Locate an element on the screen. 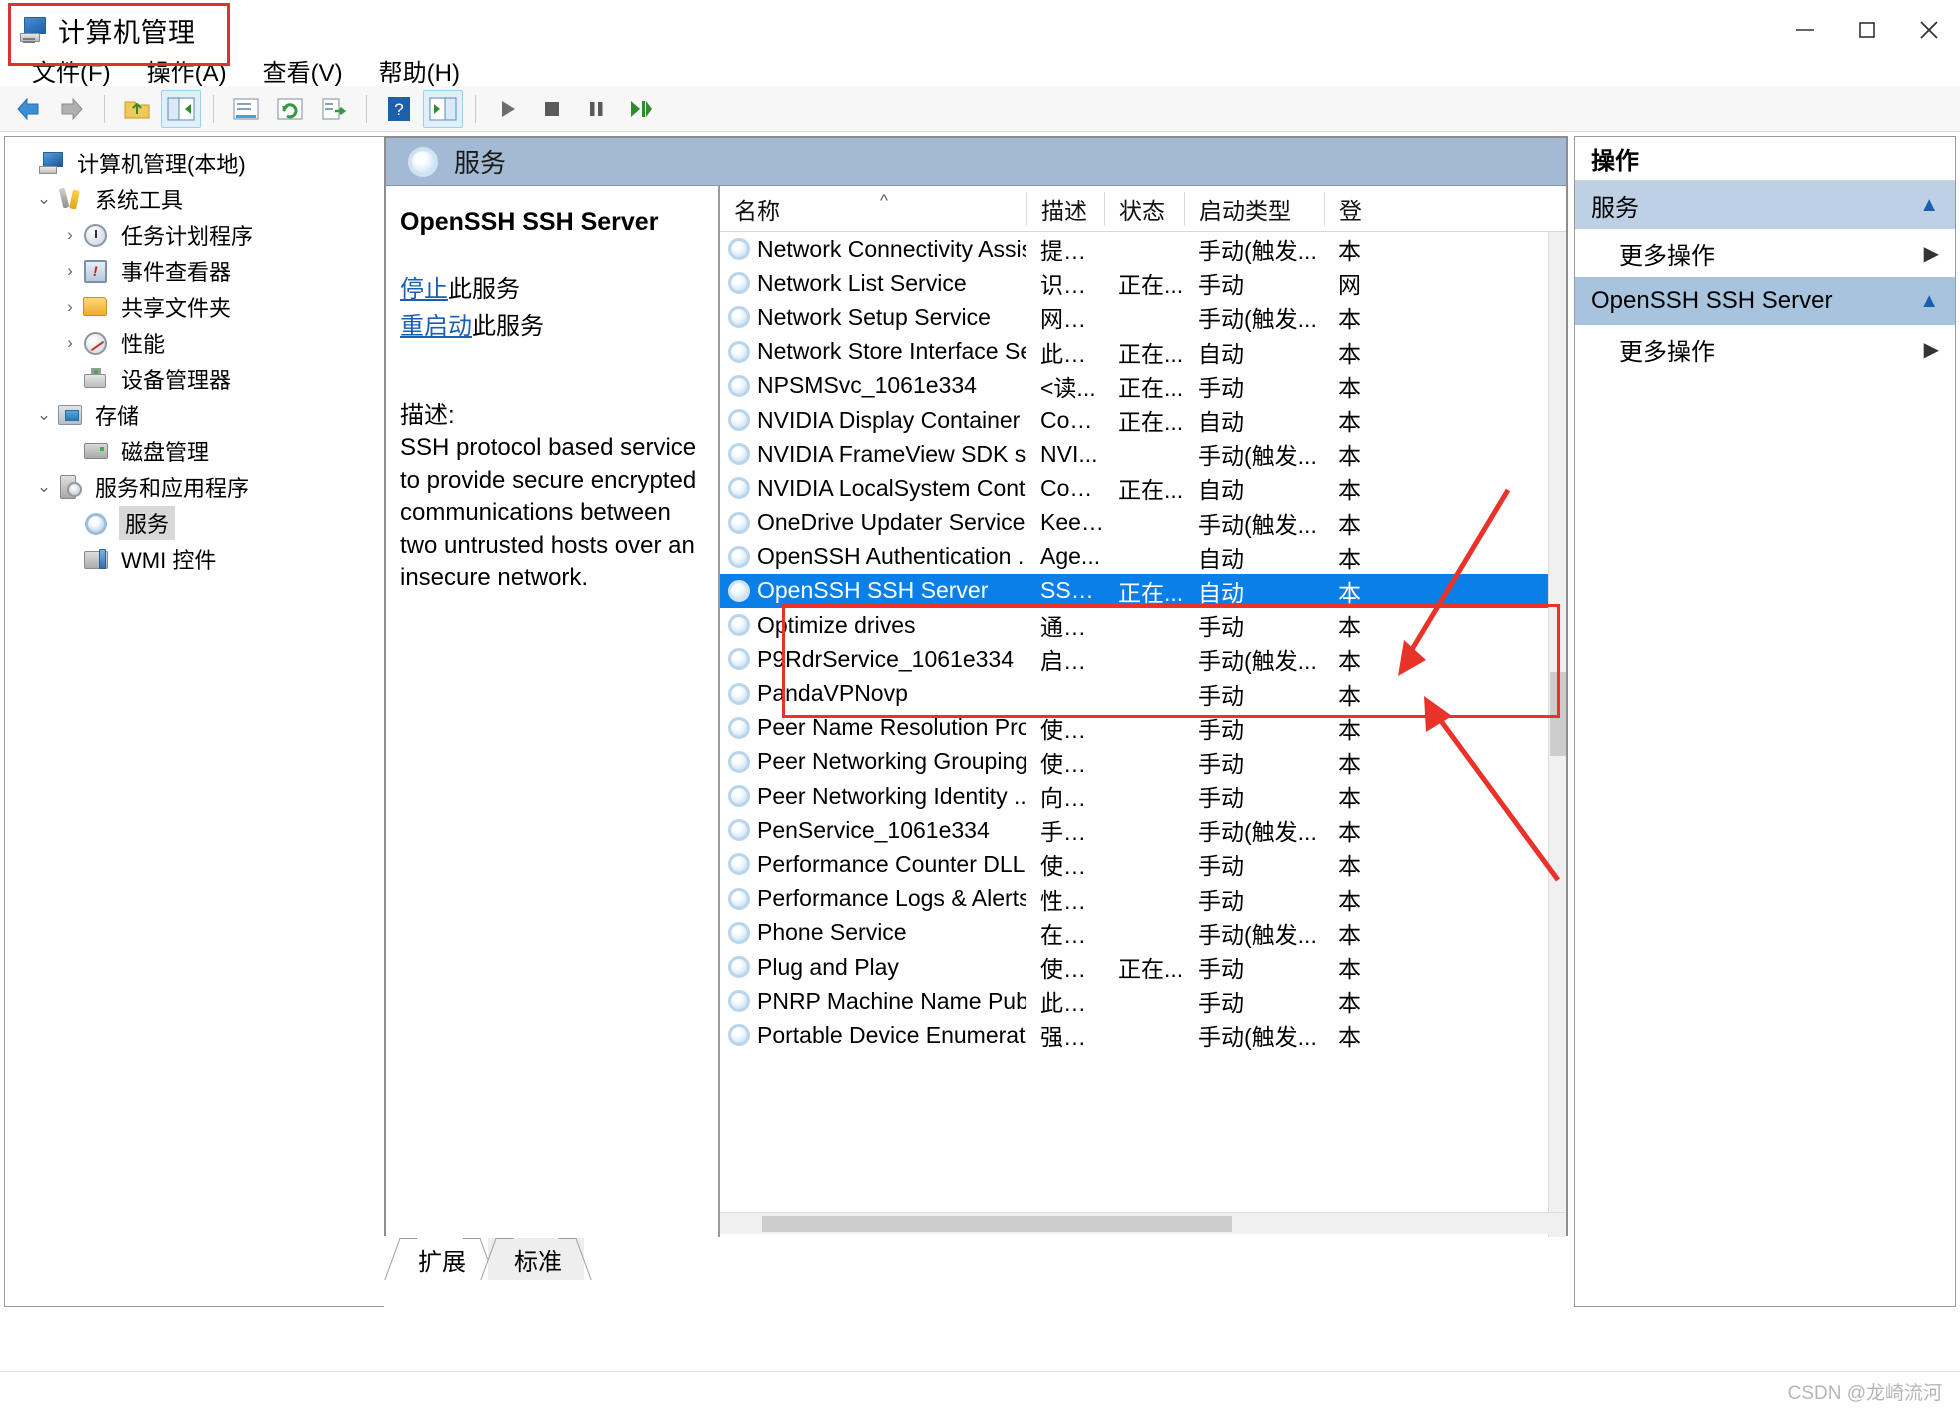  vertical-scrollbar is located at coordinates (1557, 734).